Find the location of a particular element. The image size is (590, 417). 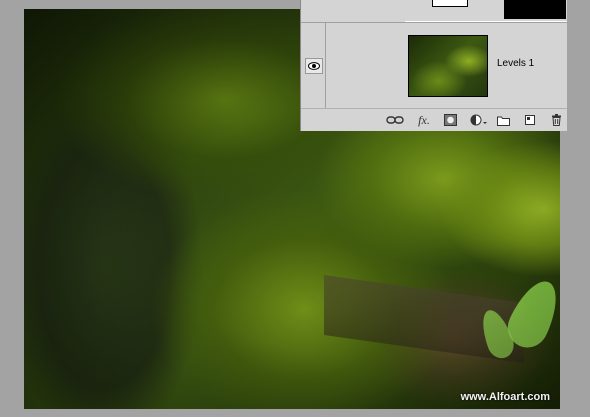

layer-mask-icon is located at coordinates (450, 120).